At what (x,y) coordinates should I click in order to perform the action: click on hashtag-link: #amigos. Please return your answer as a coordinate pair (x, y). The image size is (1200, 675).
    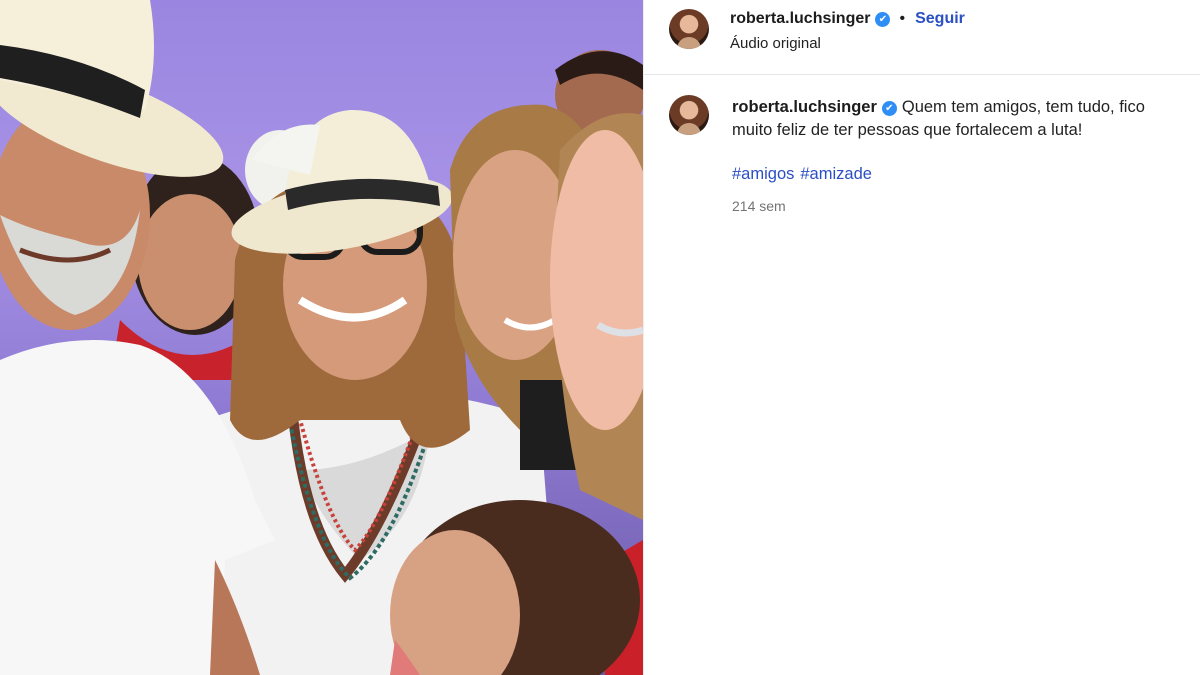
    Looking at the image, I should click on (763, 174).